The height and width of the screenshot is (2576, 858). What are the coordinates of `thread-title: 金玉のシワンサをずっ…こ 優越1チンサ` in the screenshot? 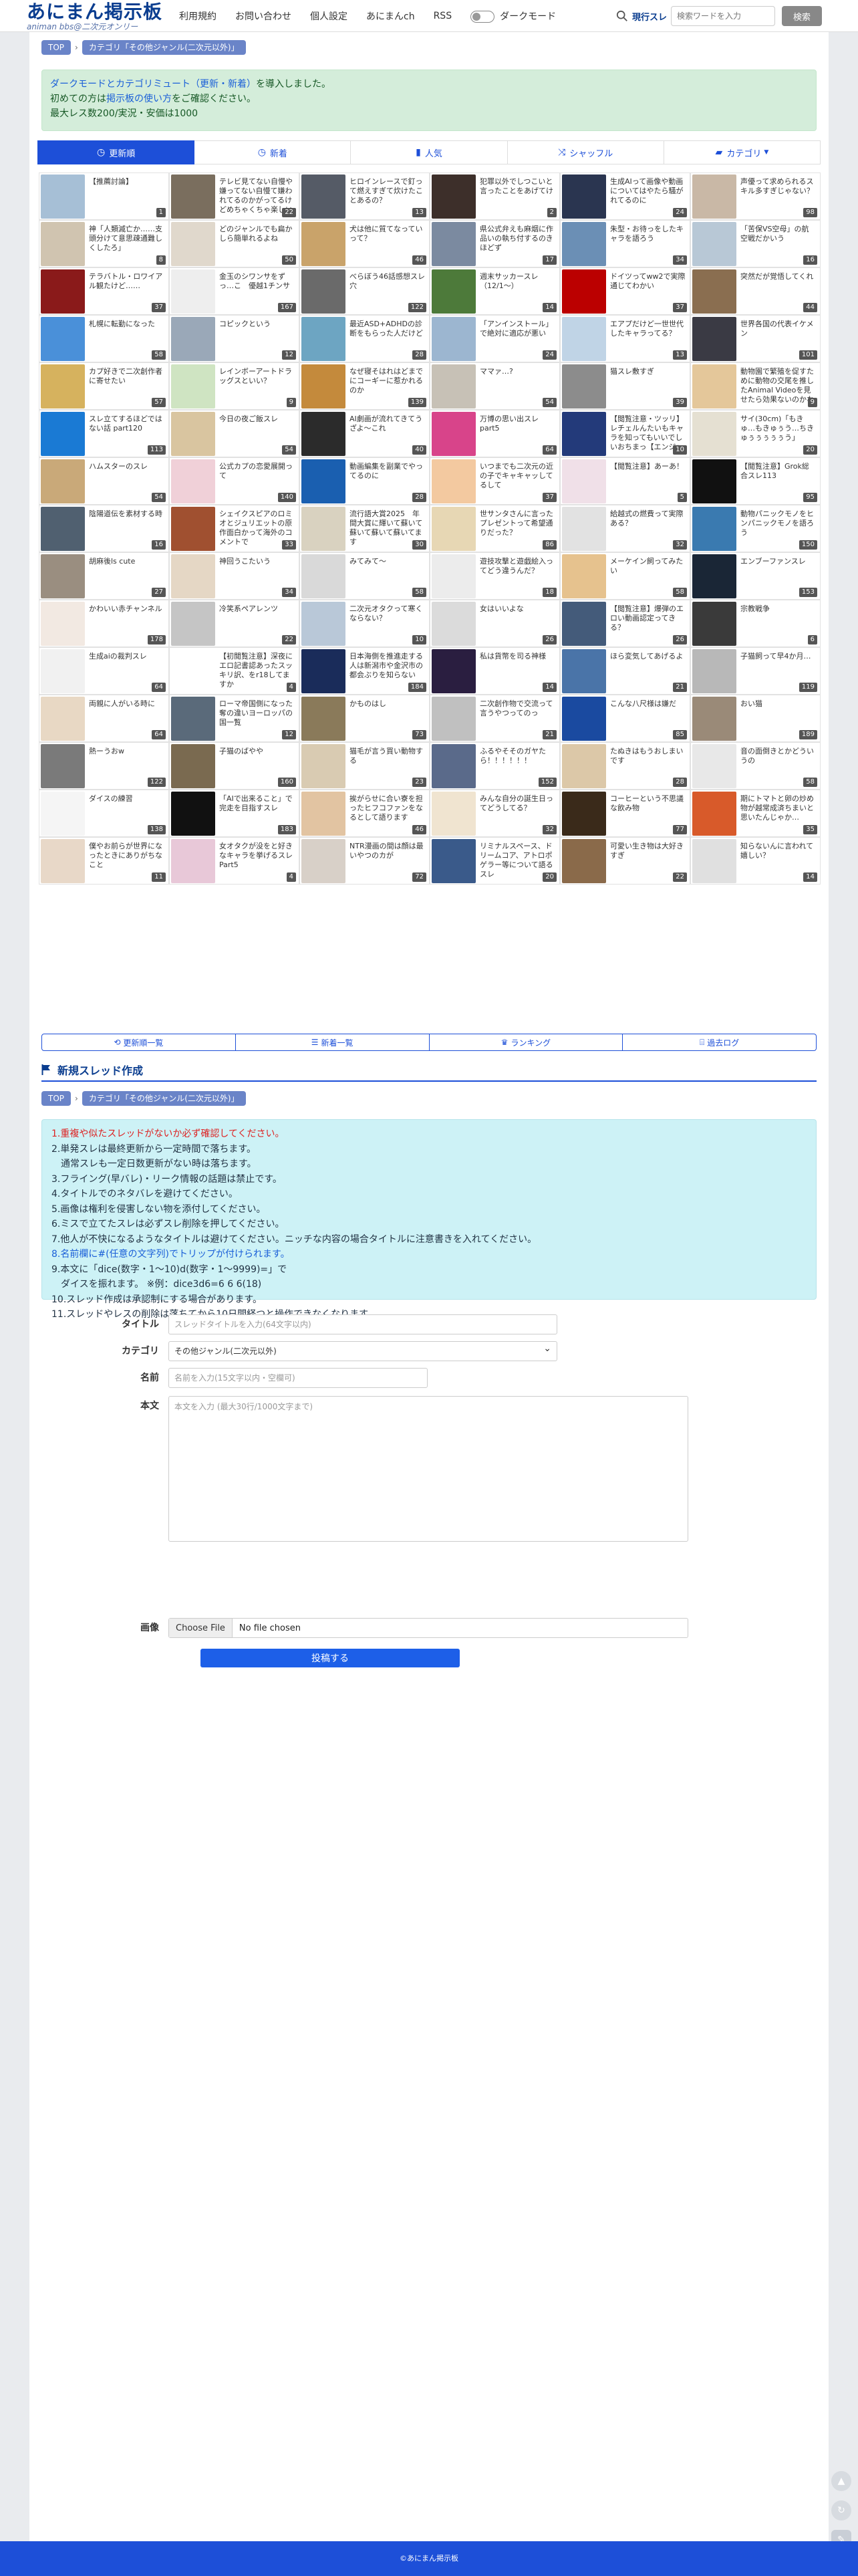 It's located at (257, 281).